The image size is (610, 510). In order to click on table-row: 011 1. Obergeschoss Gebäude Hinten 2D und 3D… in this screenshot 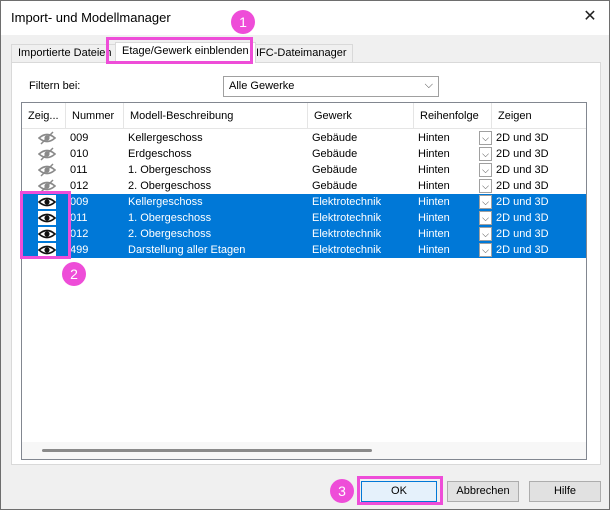, I will do `click(304, 170)`.